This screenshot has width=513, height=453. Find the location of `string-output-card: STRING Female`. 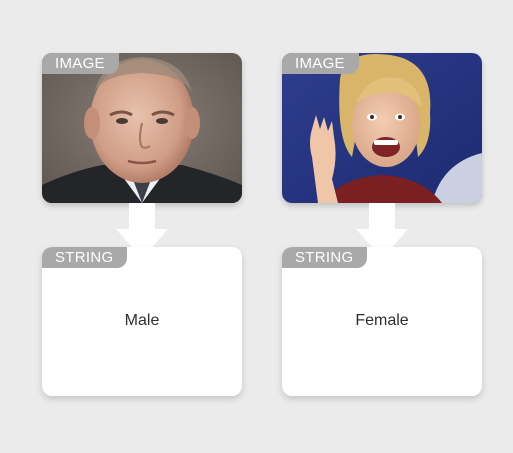

string-output-card: STRING Female is located at coordinates (382, 321).